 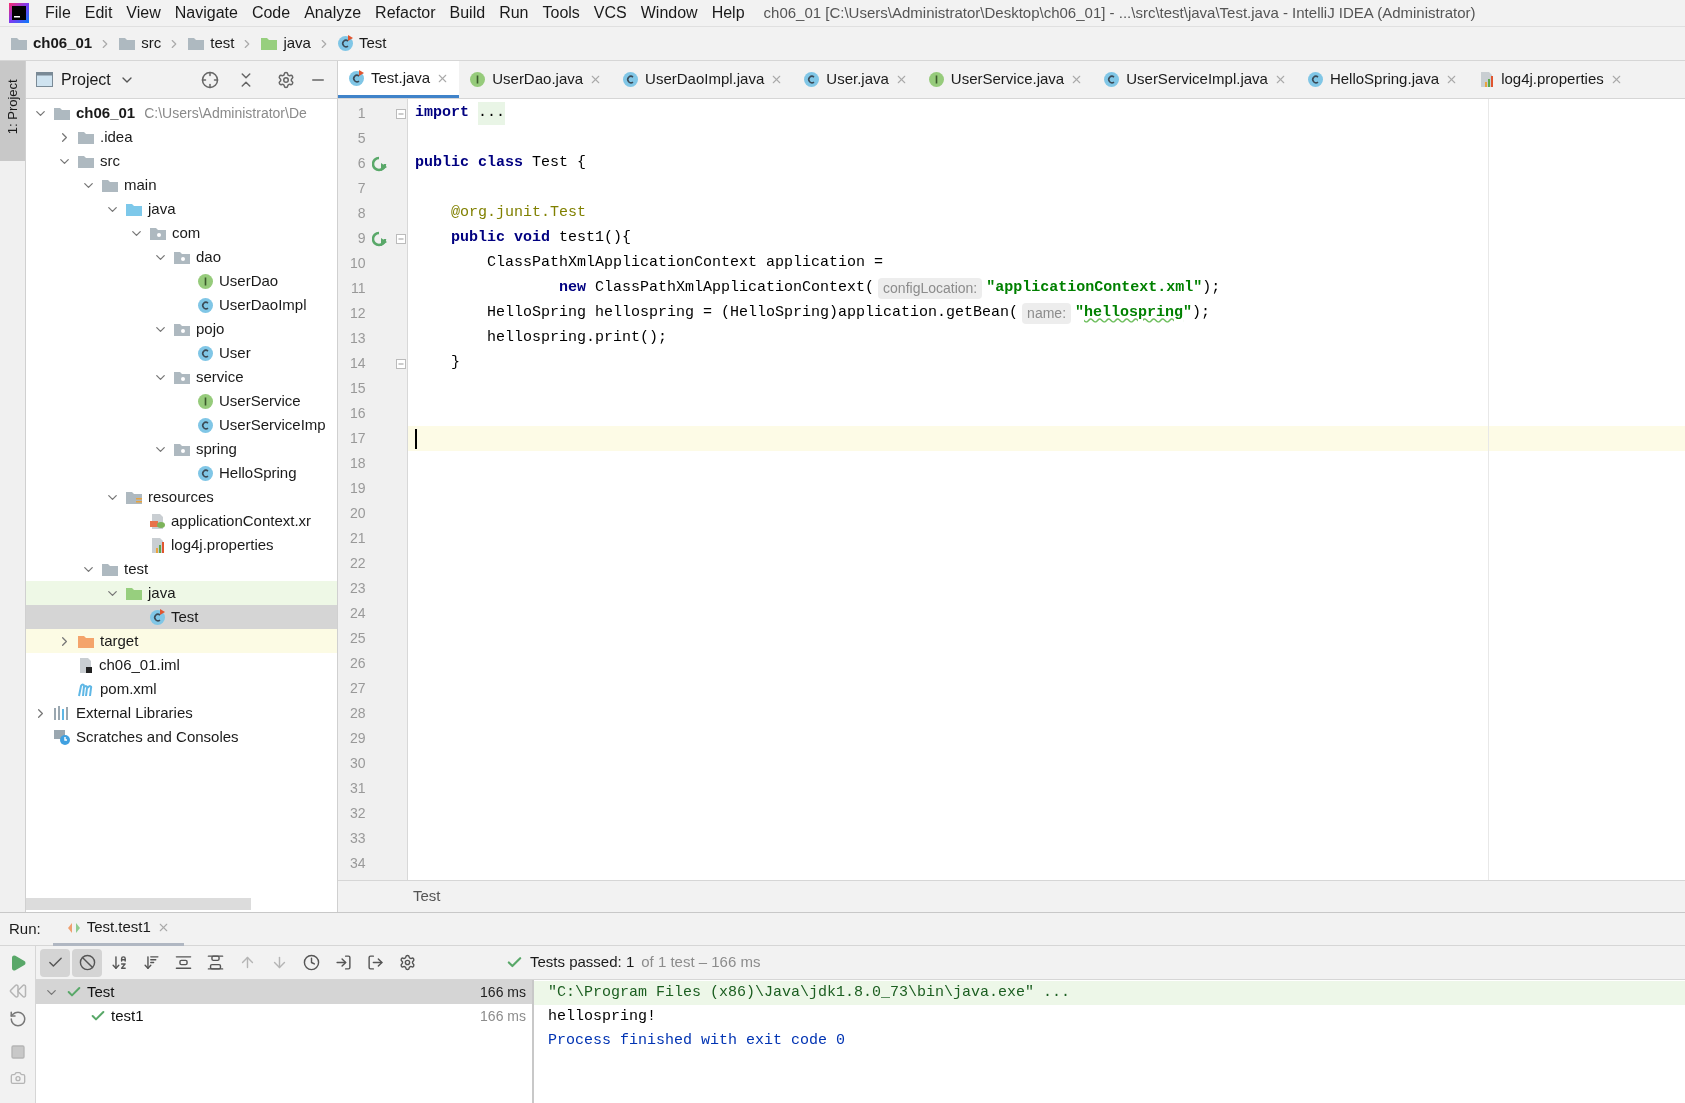 I want to click on tree-item: Scratches and Consoles, so click(x=181, y=737).